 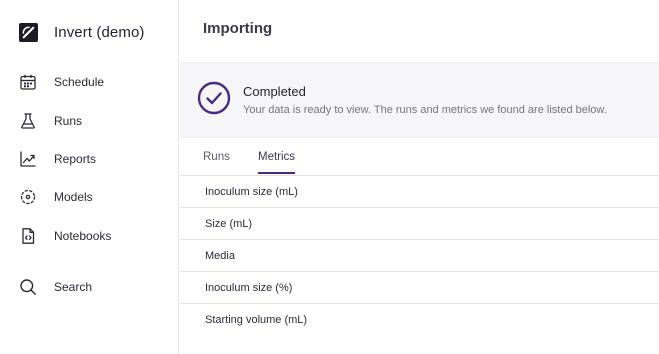 What do you see at coordinates (274, 91) in the screenshot?
I see `status-title: Completed` at bounding box center [274, 91].